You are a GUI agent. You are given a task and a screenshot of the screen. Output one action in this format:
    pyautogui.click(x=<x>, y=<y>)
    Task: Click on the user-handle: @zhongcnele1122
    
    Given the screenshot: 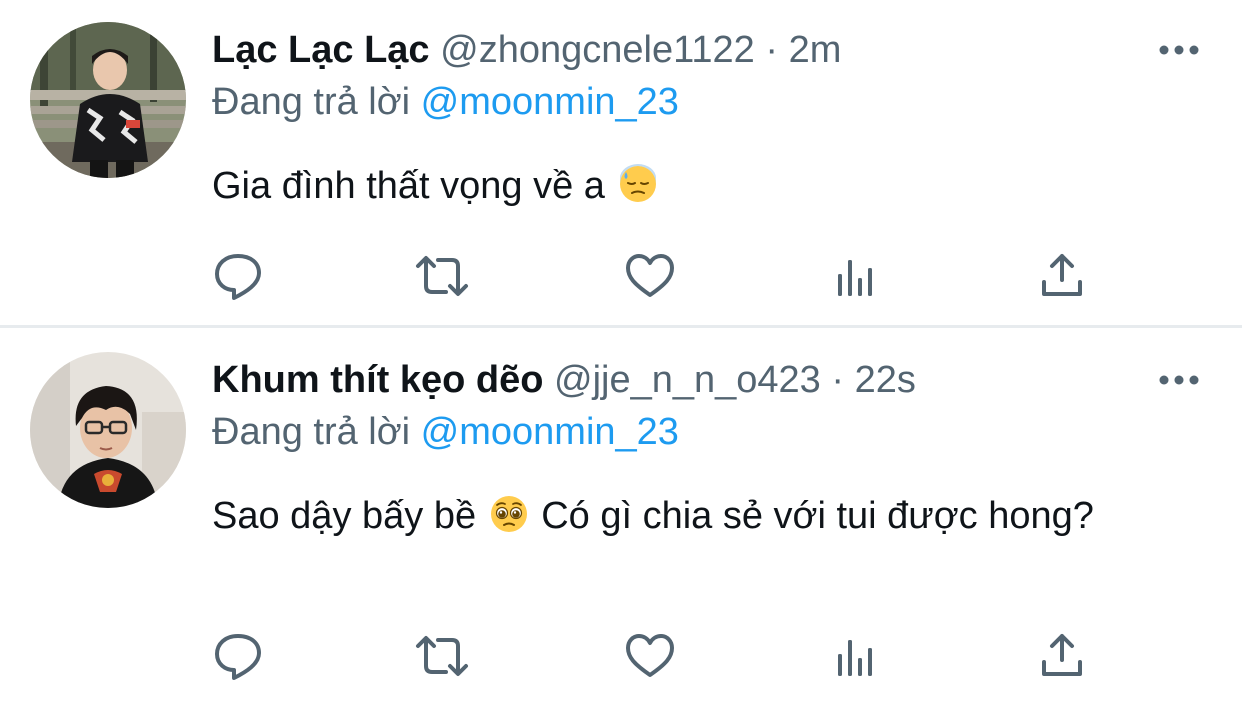 What is the action you would take?
    pyautogui.click(x=597, y=50)
    